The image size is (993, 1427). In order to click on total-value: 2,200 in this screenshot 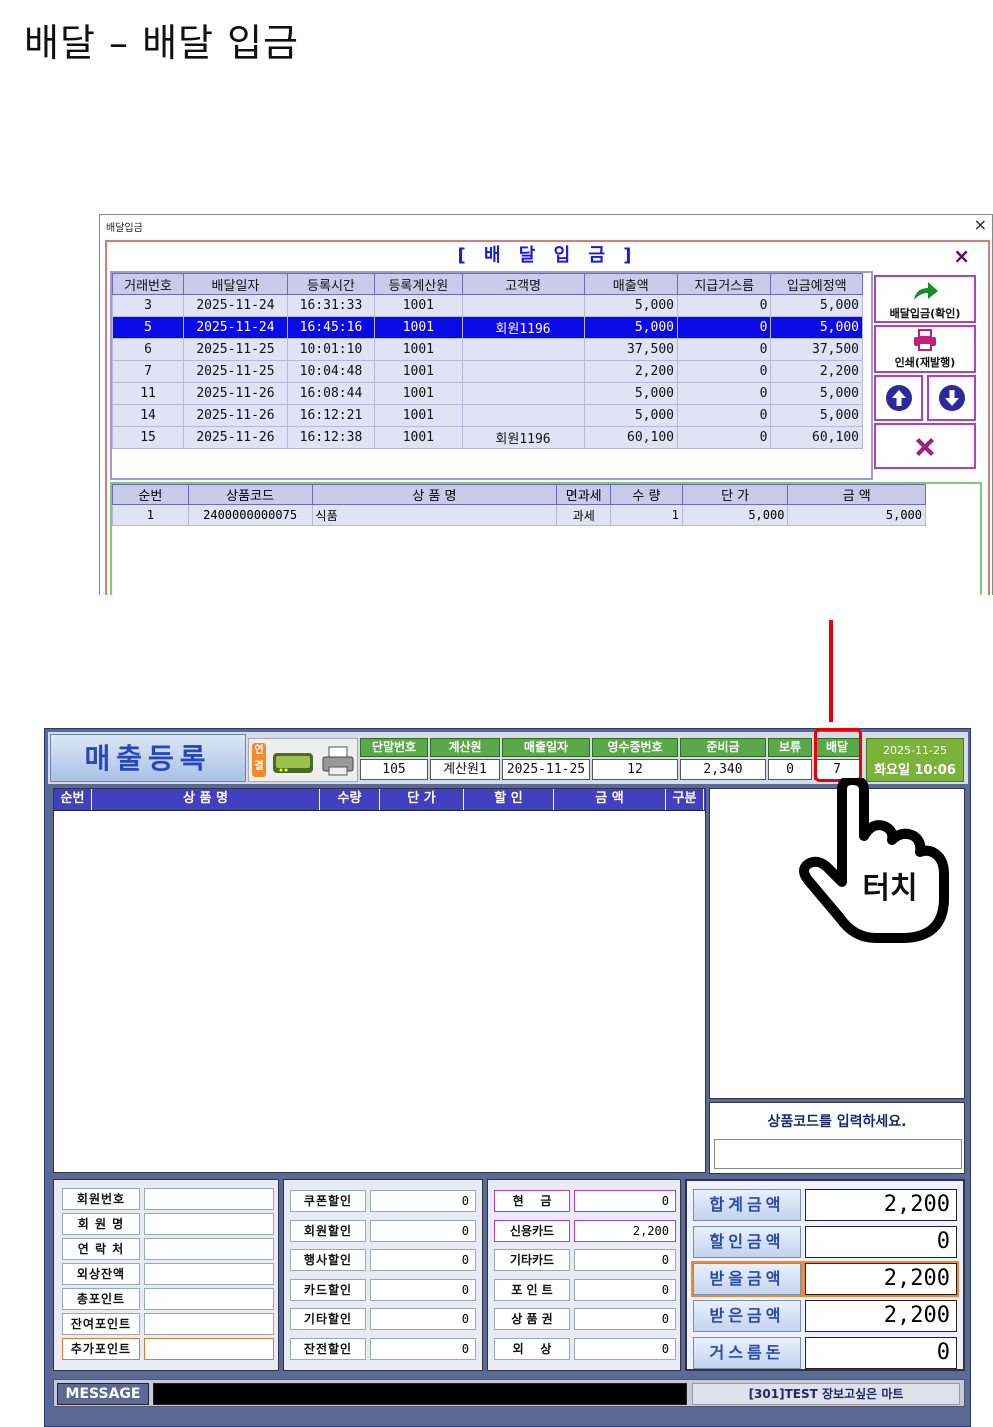, I will do `click(881, 1316)`.